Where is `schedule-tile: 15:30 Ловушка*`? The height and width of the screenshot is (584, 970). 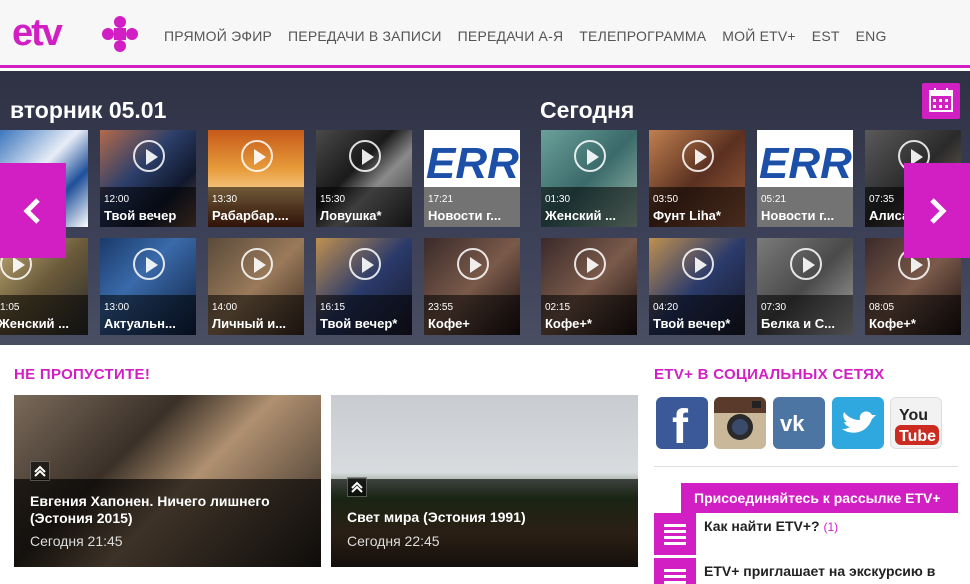 schedule-tile: 15:30 Ловушка* is located at coordinates (364, 178).